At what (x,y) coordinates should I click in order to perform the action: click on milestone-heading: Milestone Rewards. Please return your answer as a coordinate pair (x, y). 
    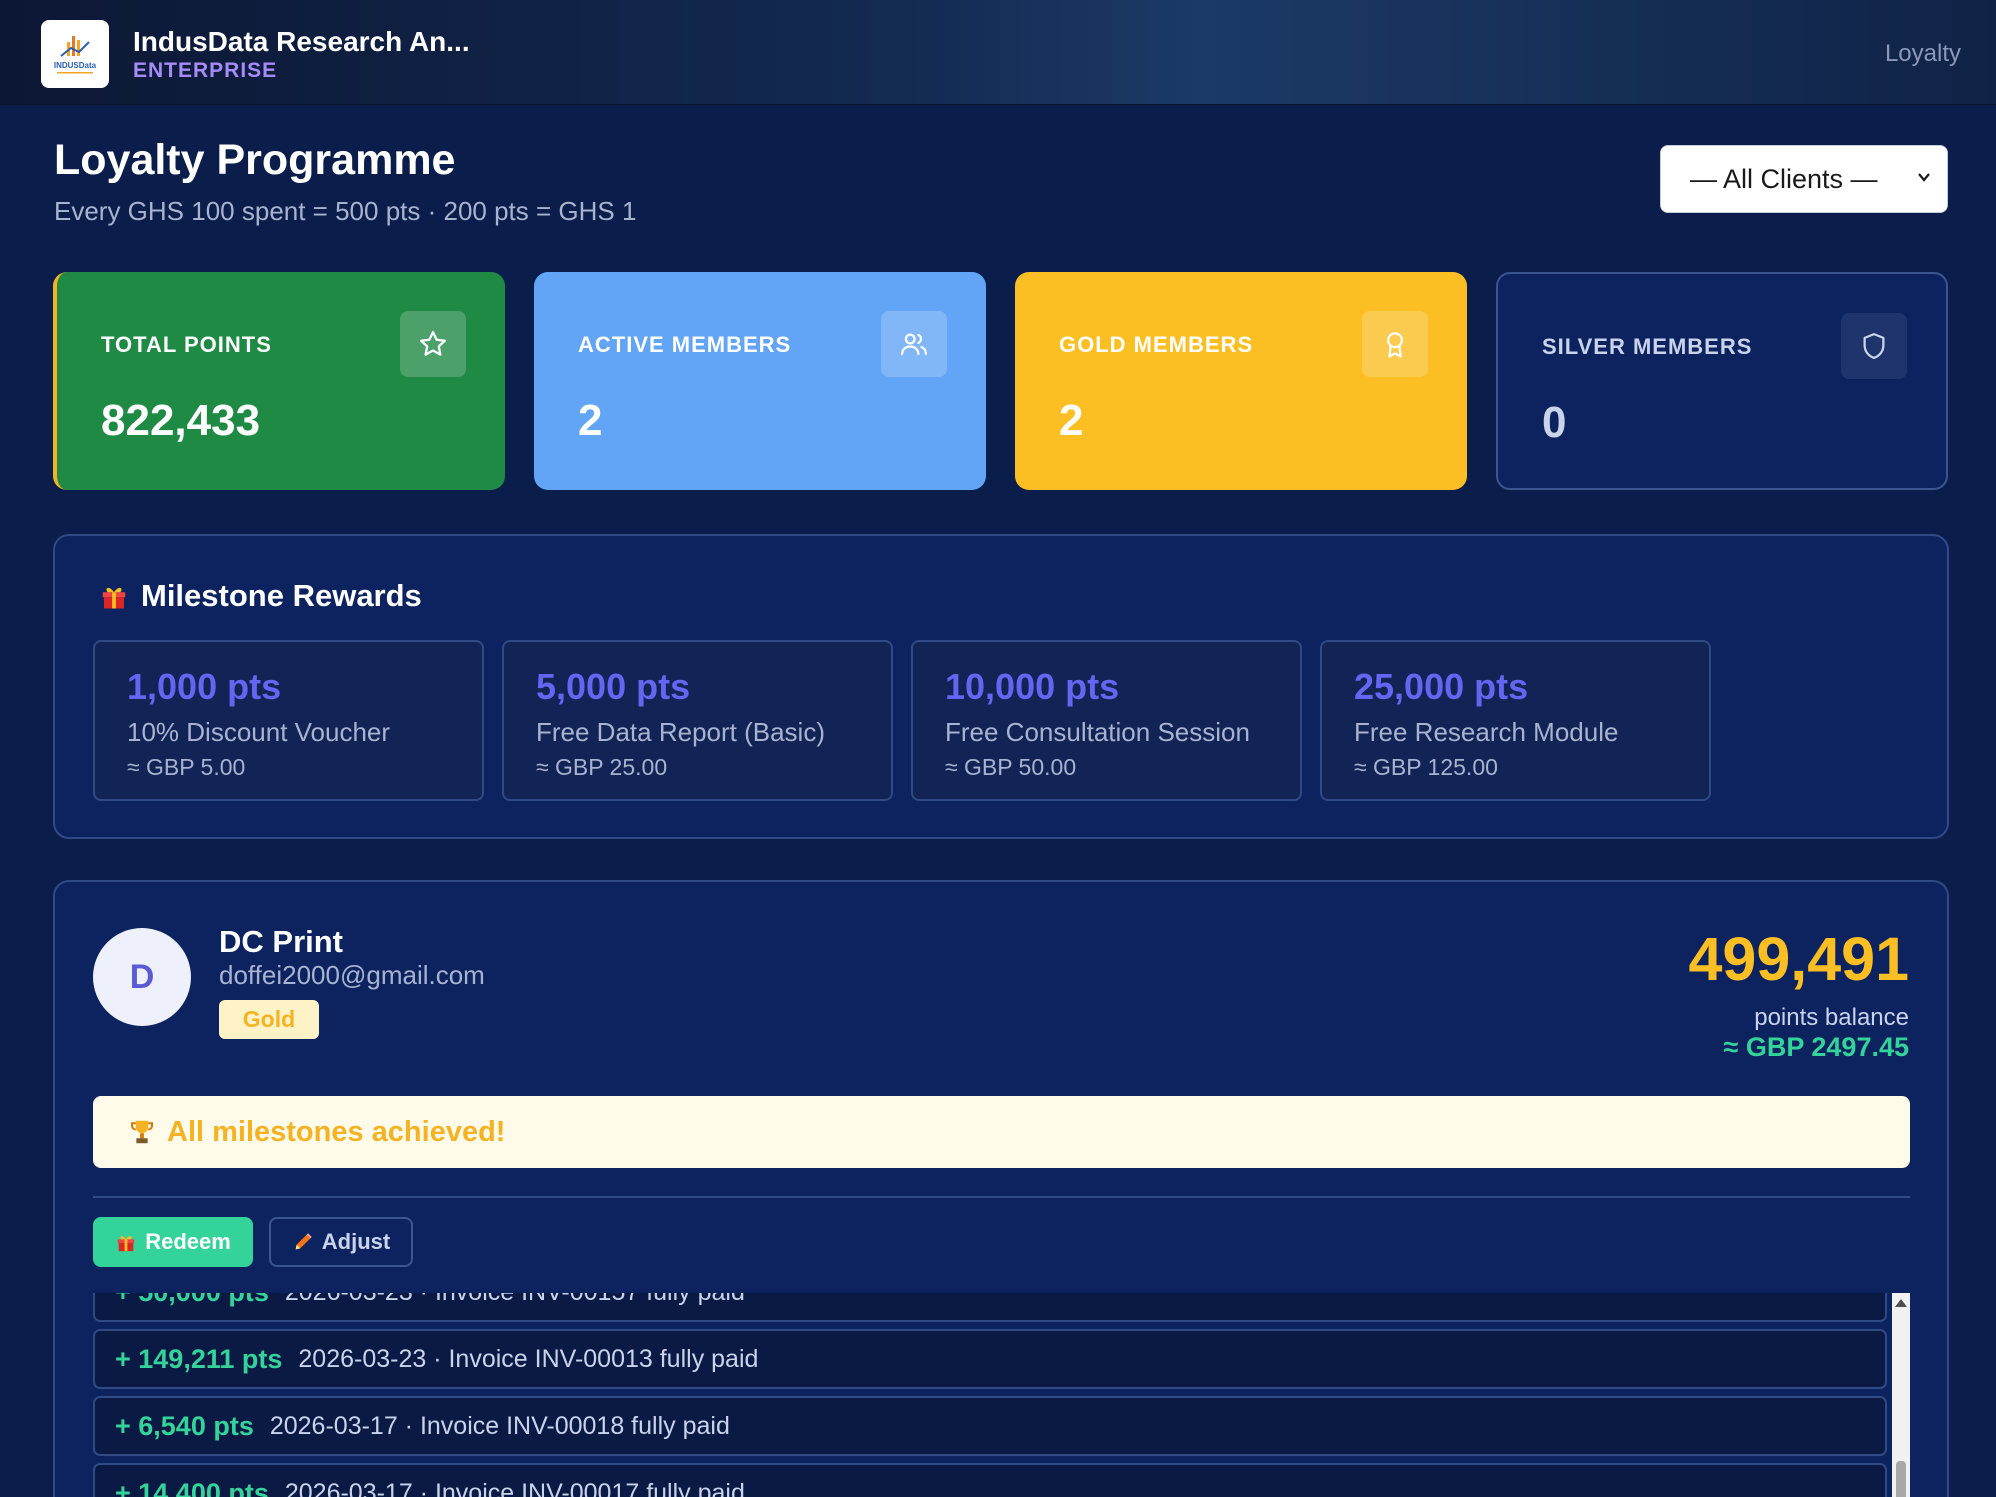
    Looking at the image, I should click on (260, 596).